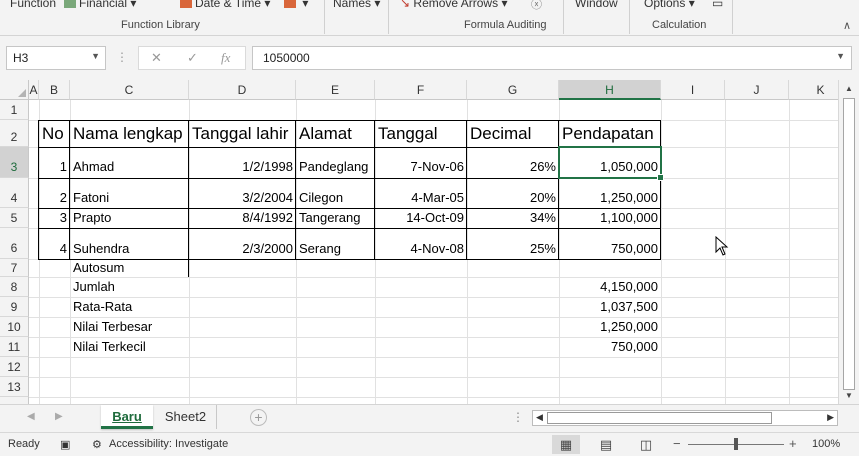 The image size is (859, 456). What do you see at coordinates (736, 444) in the screenshot?
I see `zoom-slider-thumb` at bounding box center [736, 444].